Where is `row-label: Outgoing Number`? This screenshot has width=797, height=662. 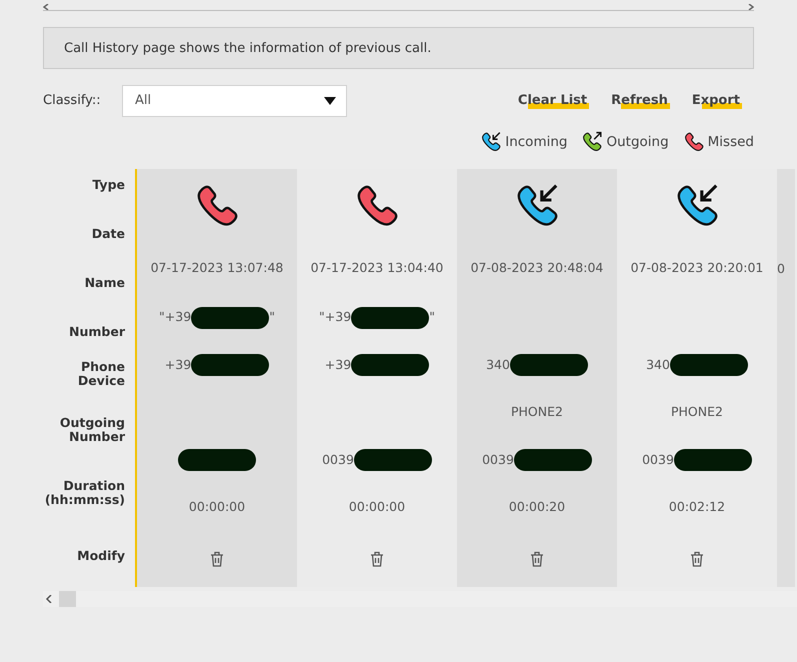 row-label: Outgoing Number is located at coordinates (91, 430).